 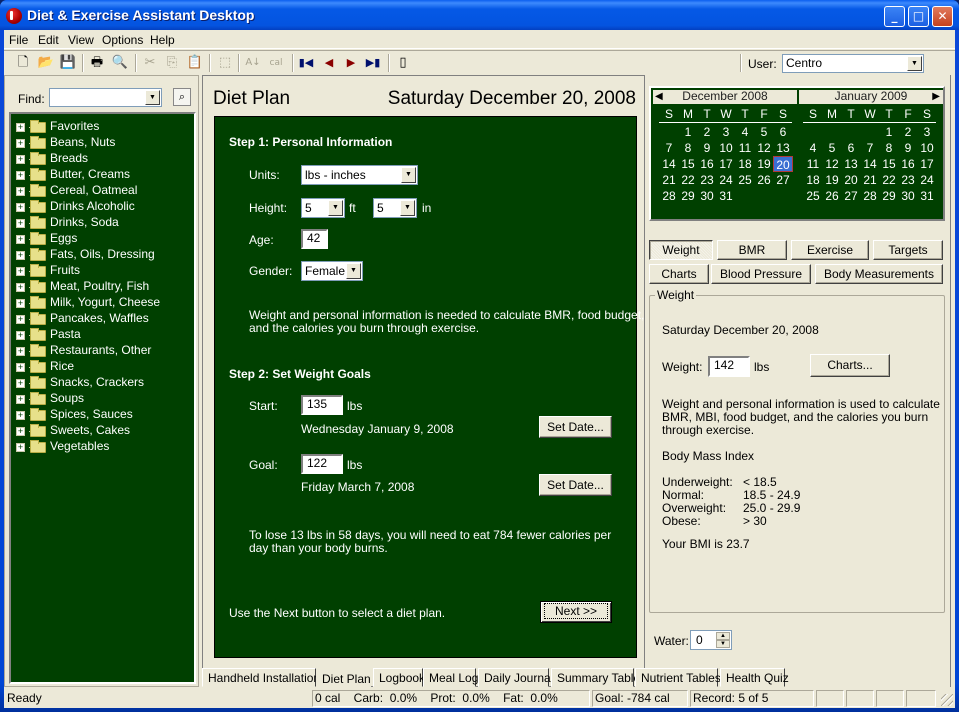 I want to click on weight-tab-button: Weight, so click(x=681, y=250).